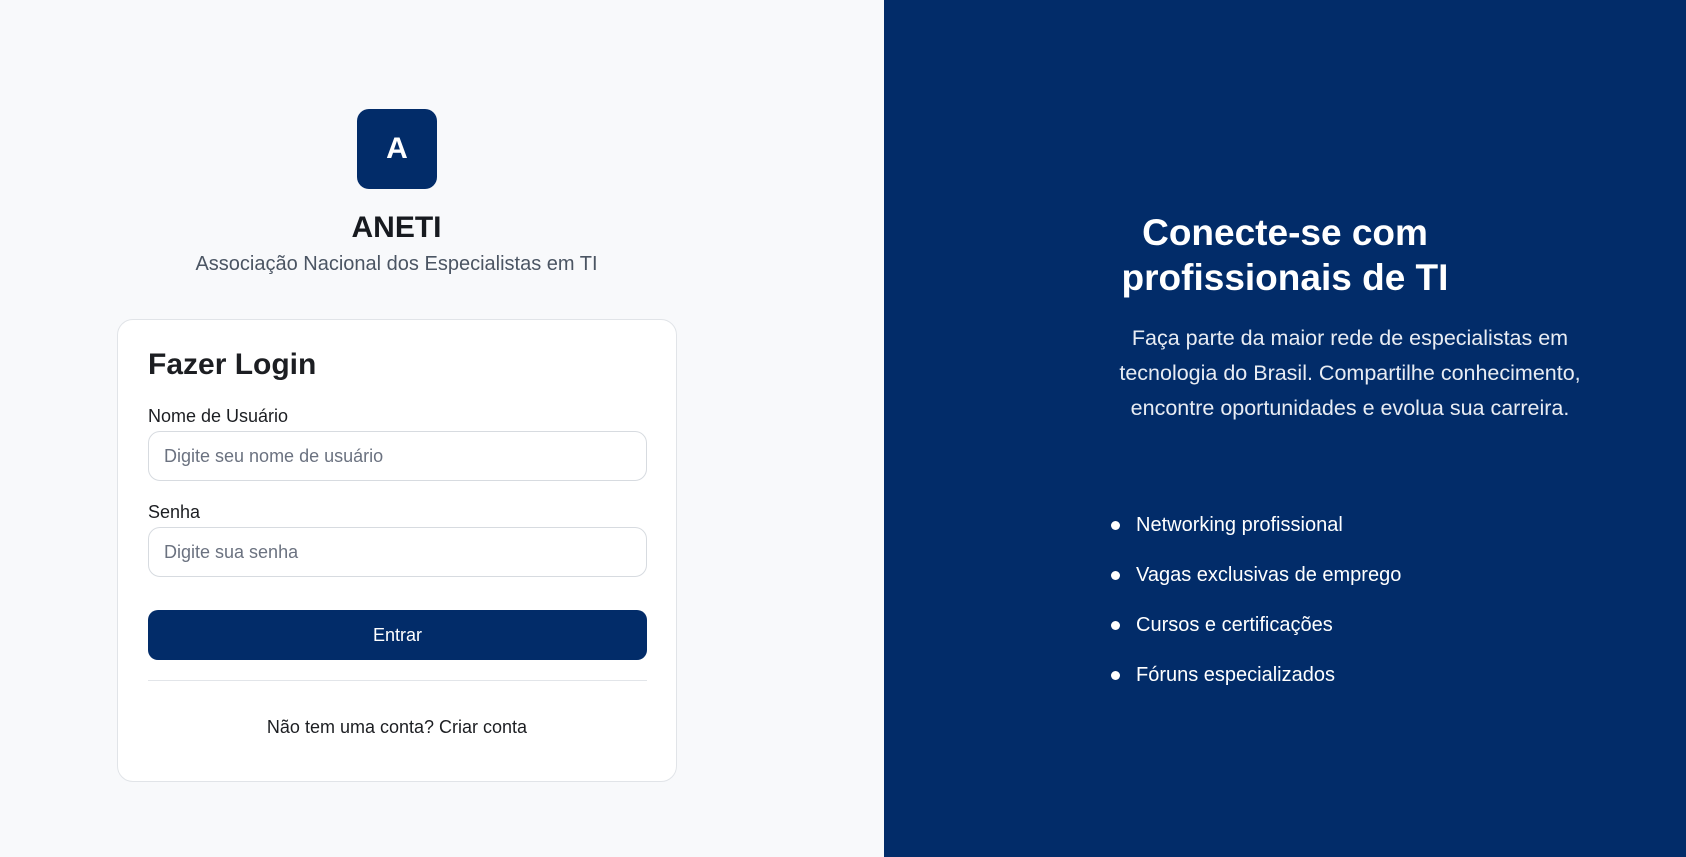  Describe the element at coordinates (397, 635) in the screenshot. I see `login-button: Entrar` at that location.